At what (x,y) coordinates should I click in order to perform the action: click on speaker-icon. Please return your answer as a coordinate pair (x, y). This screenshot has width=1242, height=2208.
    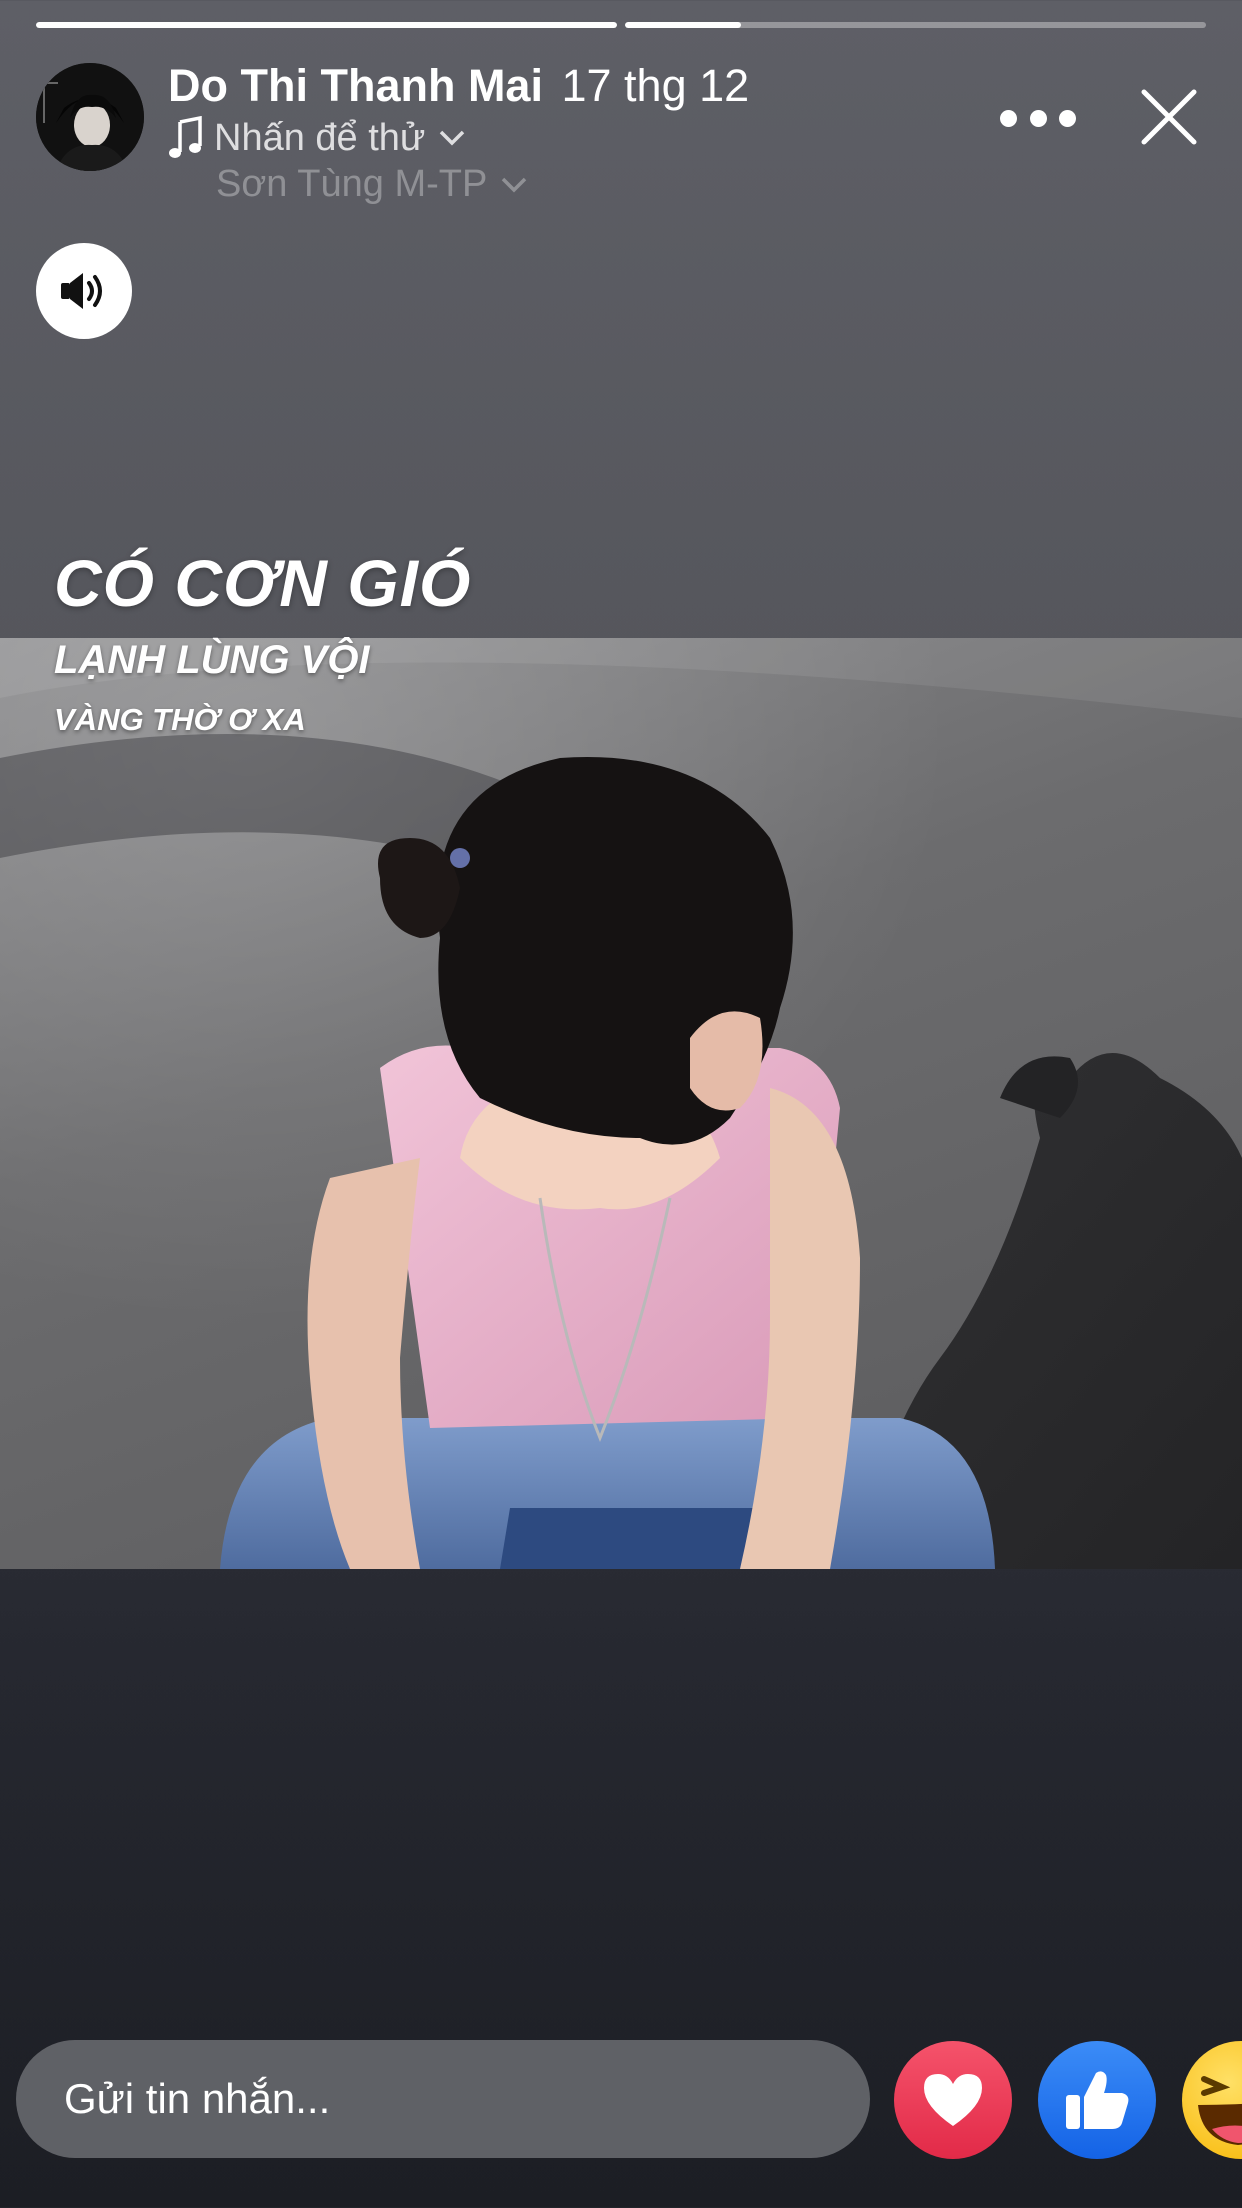
    Looking at the image, I should click on (84, 291).